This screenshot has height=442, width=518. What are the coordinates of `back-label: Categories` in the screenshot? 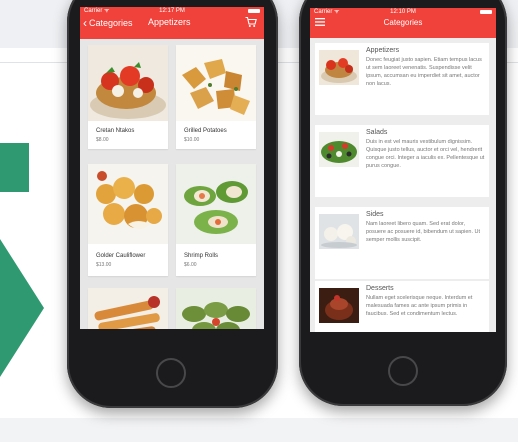 It's located at (111, 23).